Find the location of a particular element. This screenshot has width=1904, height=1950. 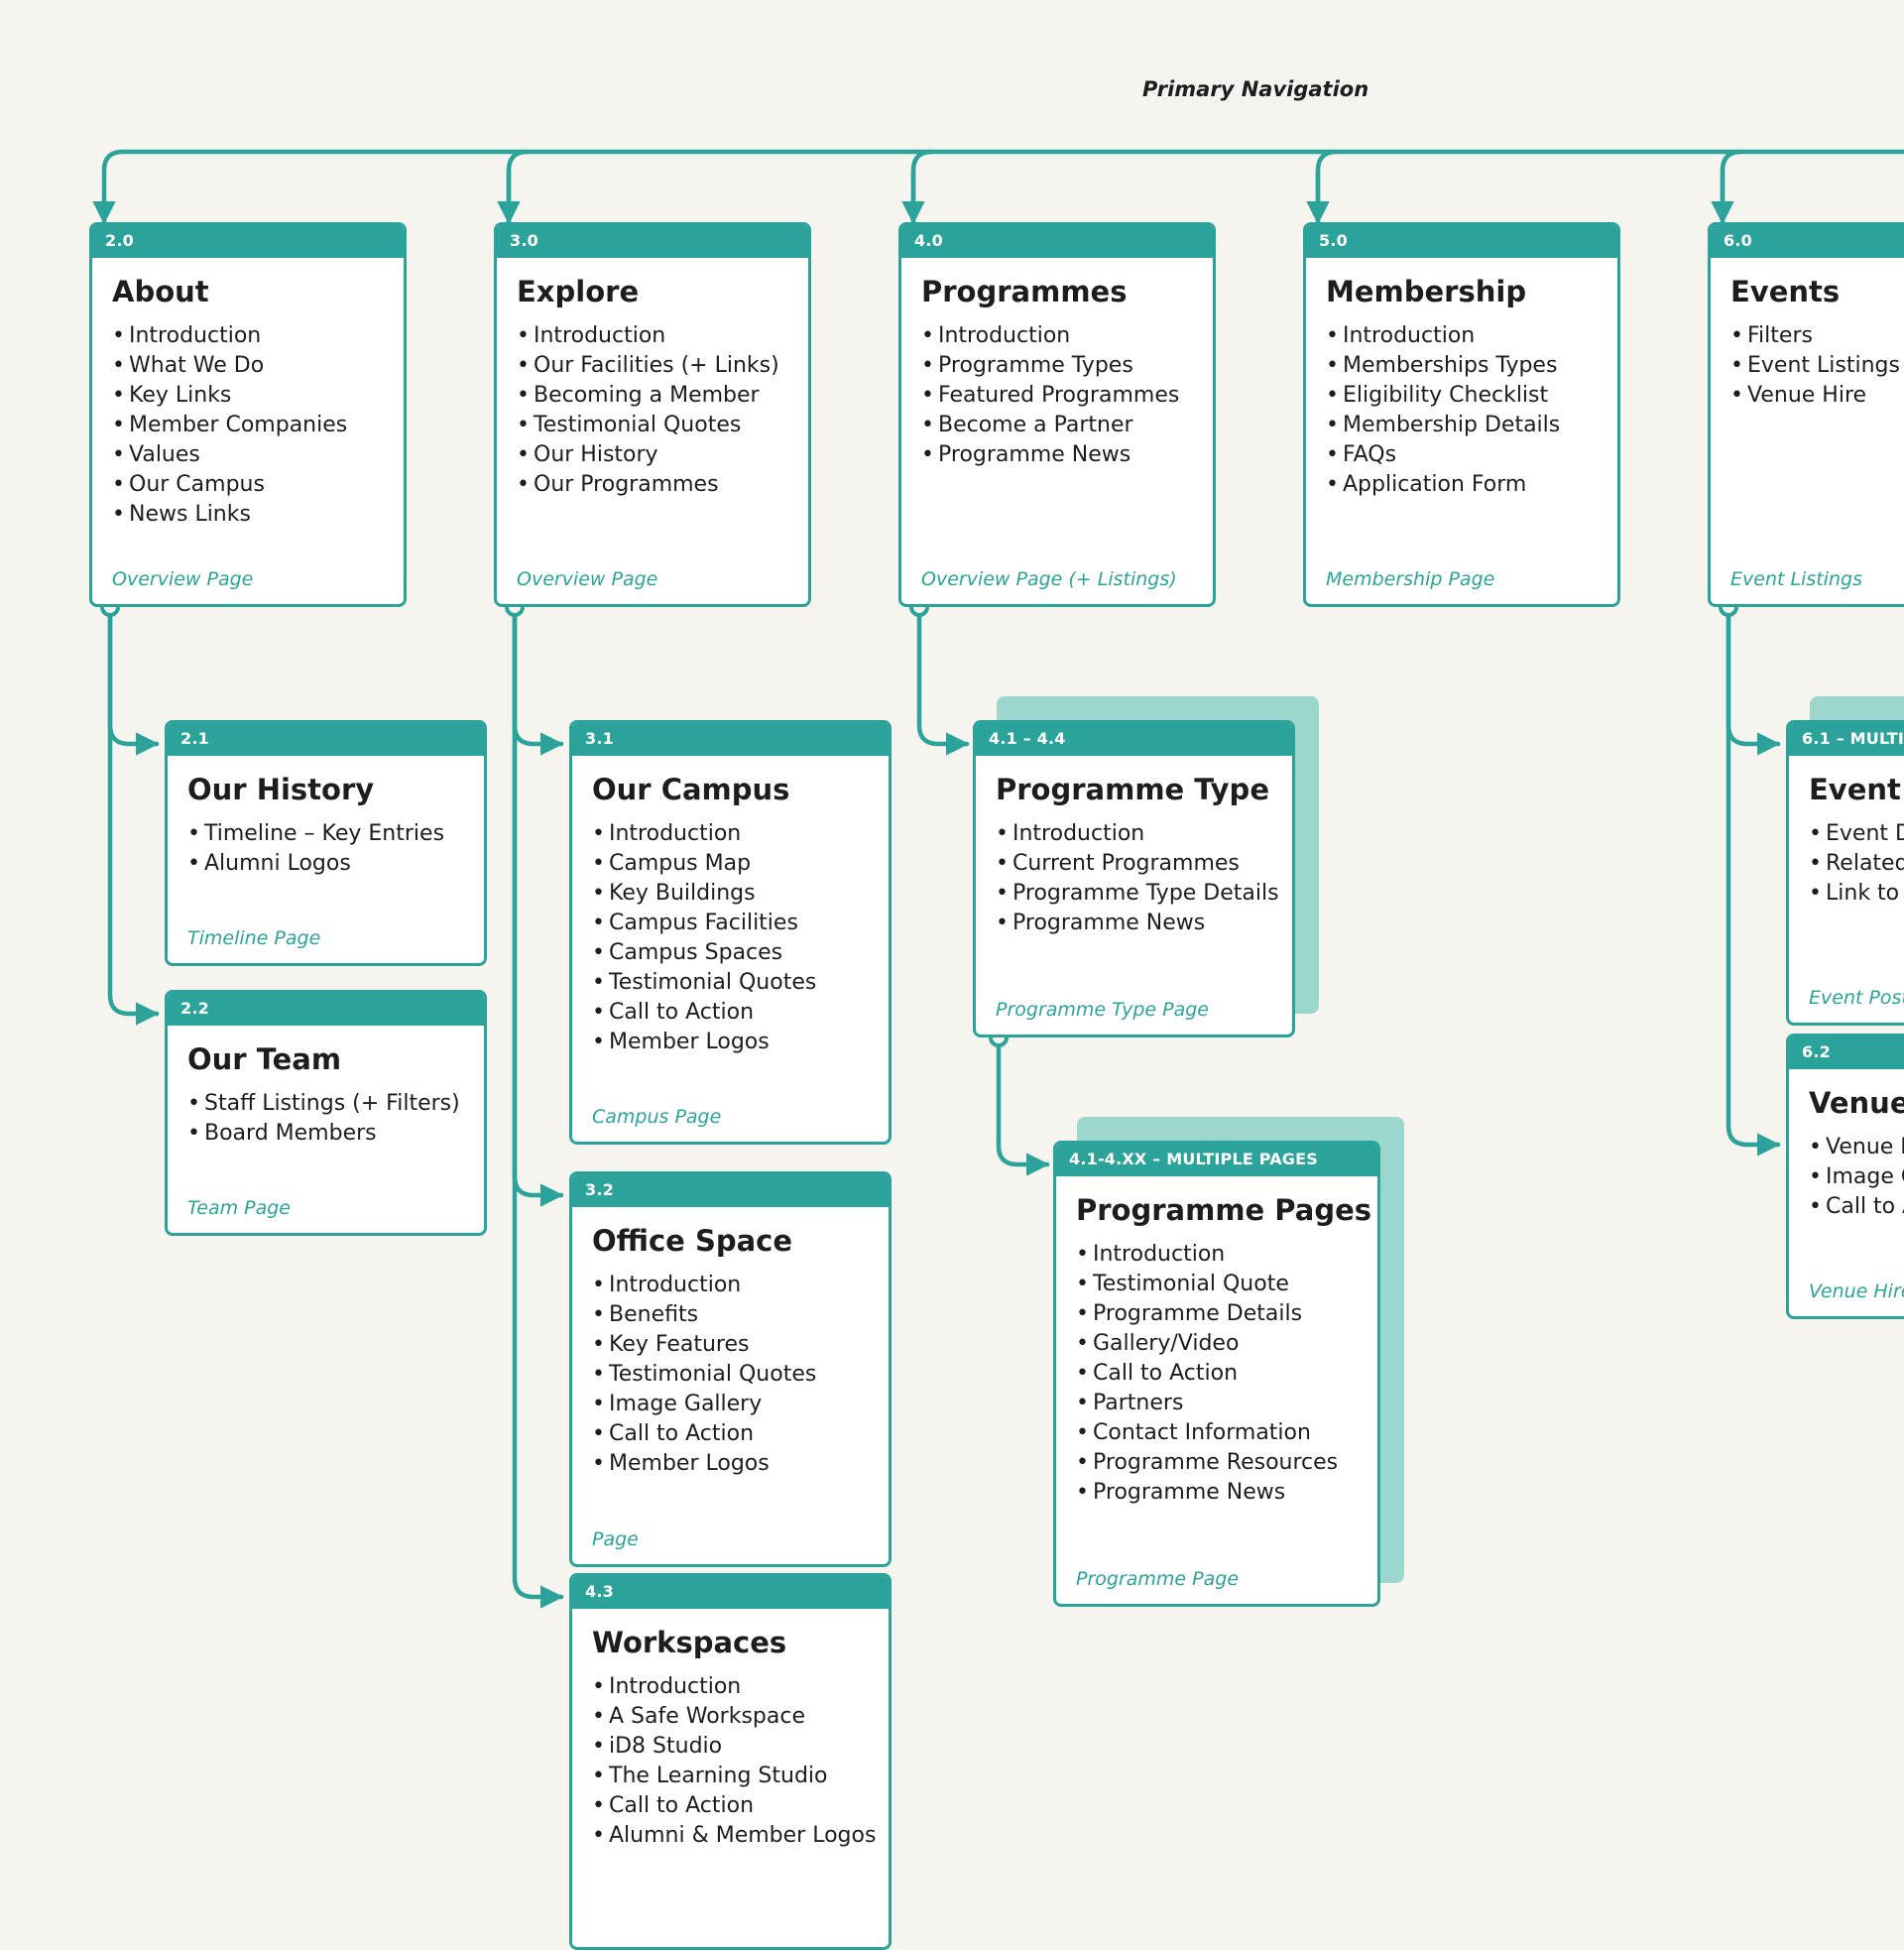

card-ref: 3.1 is located at coordinates (730, 740).